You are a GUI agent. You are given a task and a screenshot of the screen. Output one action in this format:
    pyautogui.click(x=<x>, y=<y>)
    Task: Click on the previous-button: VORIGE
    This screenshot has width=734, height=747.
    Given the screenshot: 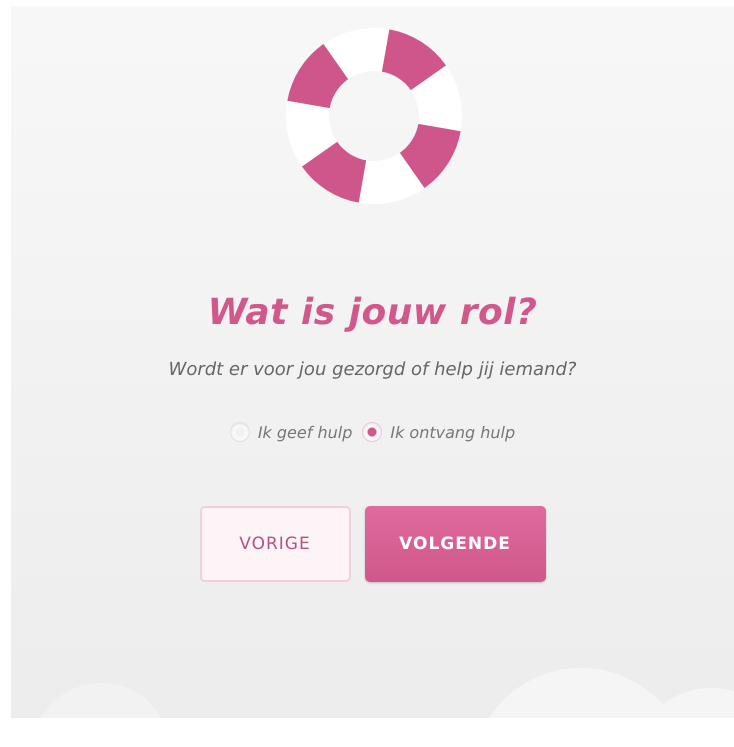 What is the action you would take?
    pyautogui.click(x=275, y=544)
    